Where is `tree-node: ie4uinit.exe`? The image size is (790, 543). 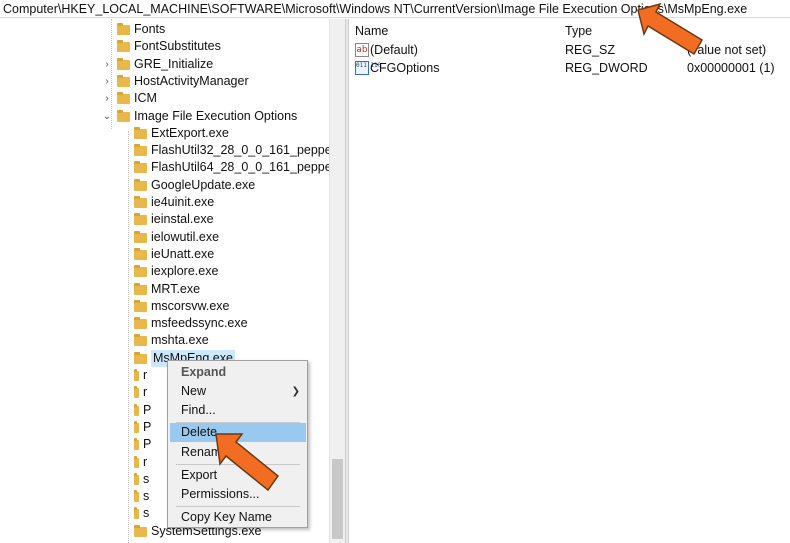 tree-node: ie4uinit.exe is located at coordinates (166, 202).